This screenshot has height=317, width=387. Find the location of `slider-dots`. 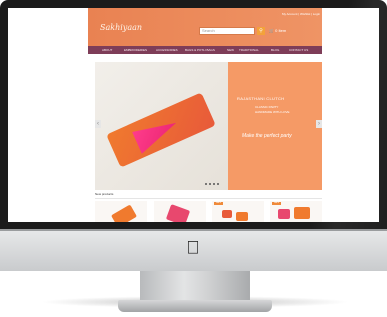

slider-dots is located at coordinates (212, 184).